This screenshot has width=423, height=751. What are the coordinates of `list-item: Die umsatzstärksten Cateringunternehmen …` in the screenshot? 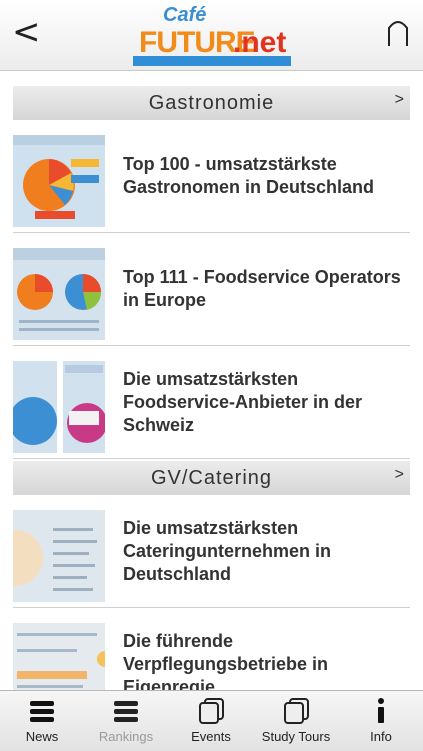 It's located at (211, 551).